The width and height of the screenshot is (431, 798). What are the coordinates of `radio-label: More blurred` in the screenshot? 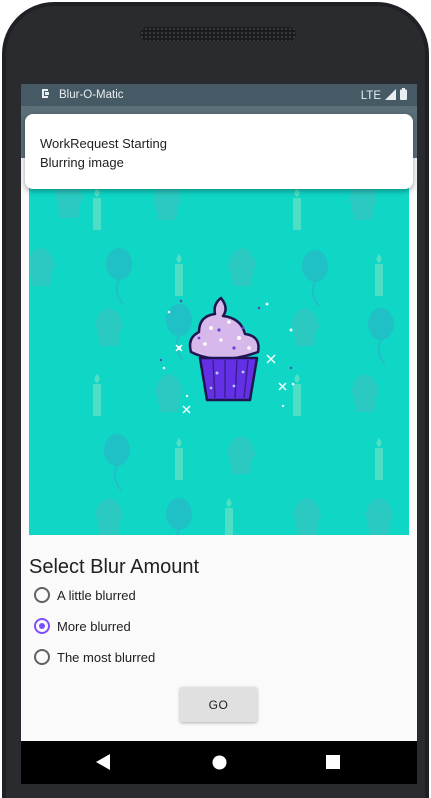 It's located at (94, 626).